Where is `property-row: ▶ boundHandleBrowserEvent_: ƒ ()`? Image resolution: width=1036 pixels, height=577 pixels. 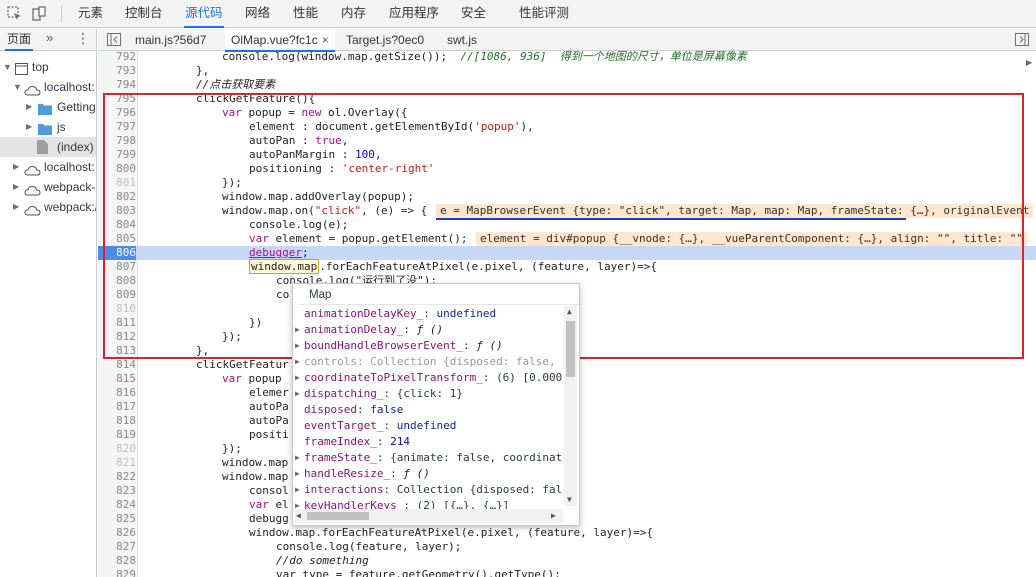 property-row: ▶ boundHandleBrowserEvent_: ƒ () is located at coordinates (428, 346).